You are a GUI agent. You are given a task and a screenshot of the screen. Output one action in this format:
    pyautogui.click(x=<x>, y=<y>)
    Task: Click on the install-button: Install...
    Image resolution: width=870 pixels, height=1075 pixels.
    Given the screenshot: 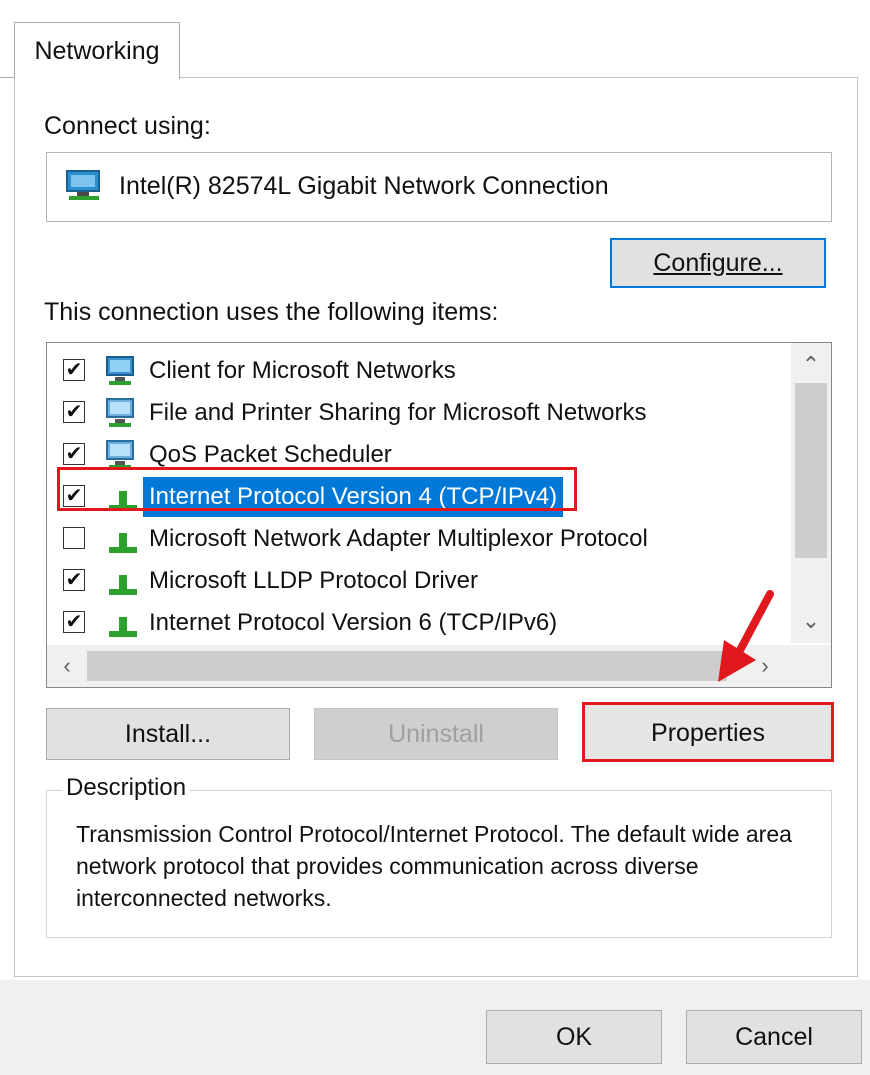 What is the action you would take?
    pyautogui.click(x=168, y=734)
    